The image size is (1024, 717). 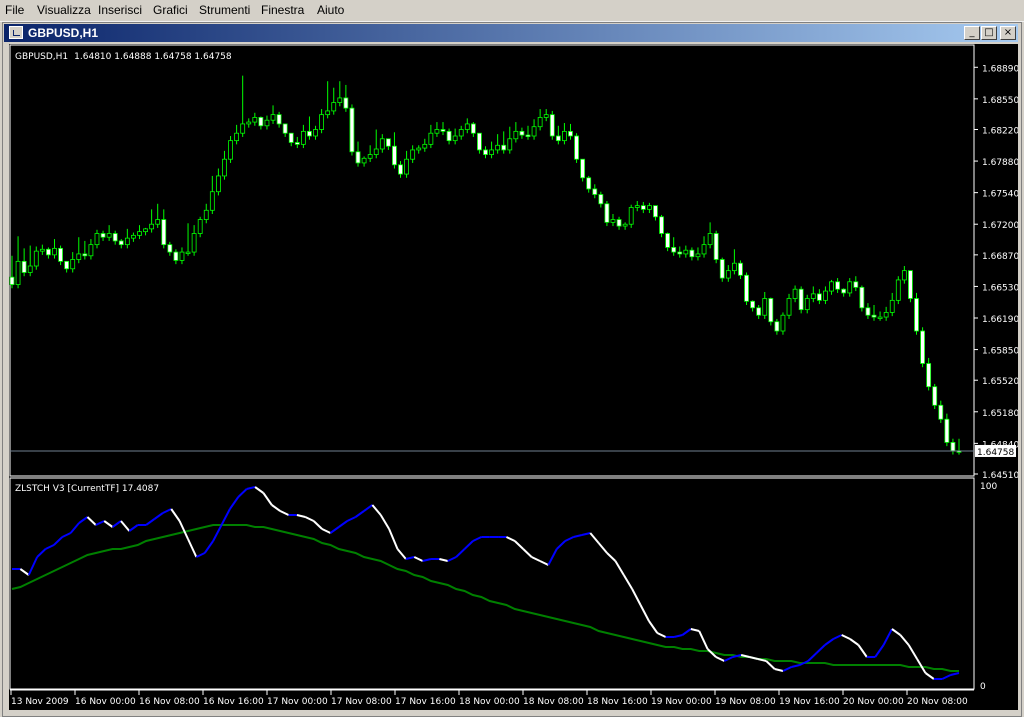 What do you see at coordinates (511, 33) in the screenshot?
I see `chart-window-titlebar: GBPUSD,H1 _ □ ×` at bounding box center [511, 33].